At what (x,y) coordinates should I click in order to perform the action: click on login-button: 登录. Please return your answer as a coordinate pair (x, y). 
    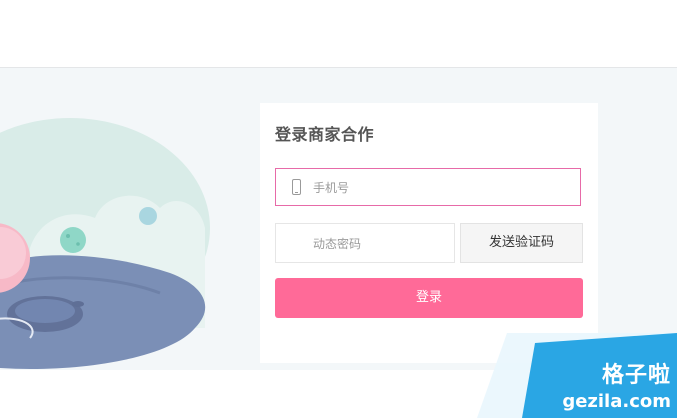
    Looking at the image, I should click on (429, 298).